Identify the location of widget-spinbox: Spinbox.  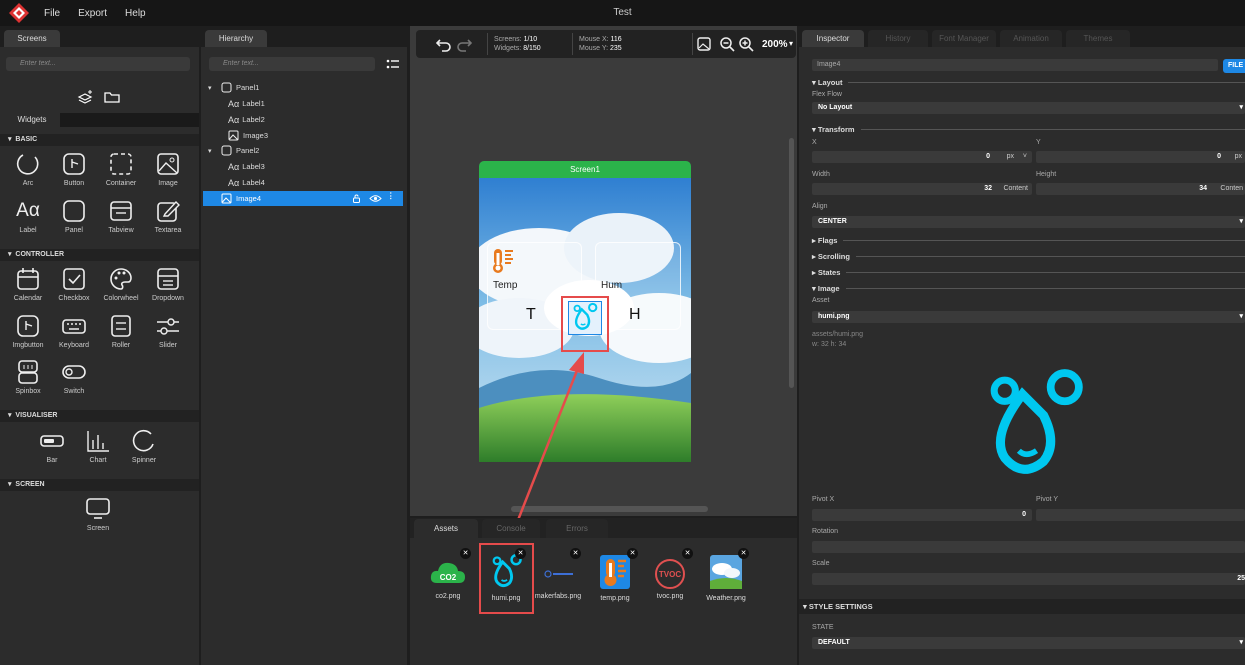
(28, 376).